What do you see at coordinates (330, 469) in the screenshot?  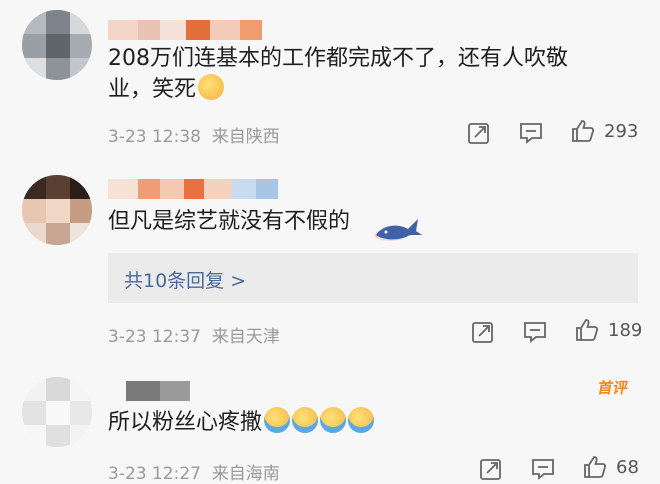 I see `comment-actions: 68` at bounding box center [330, 469].